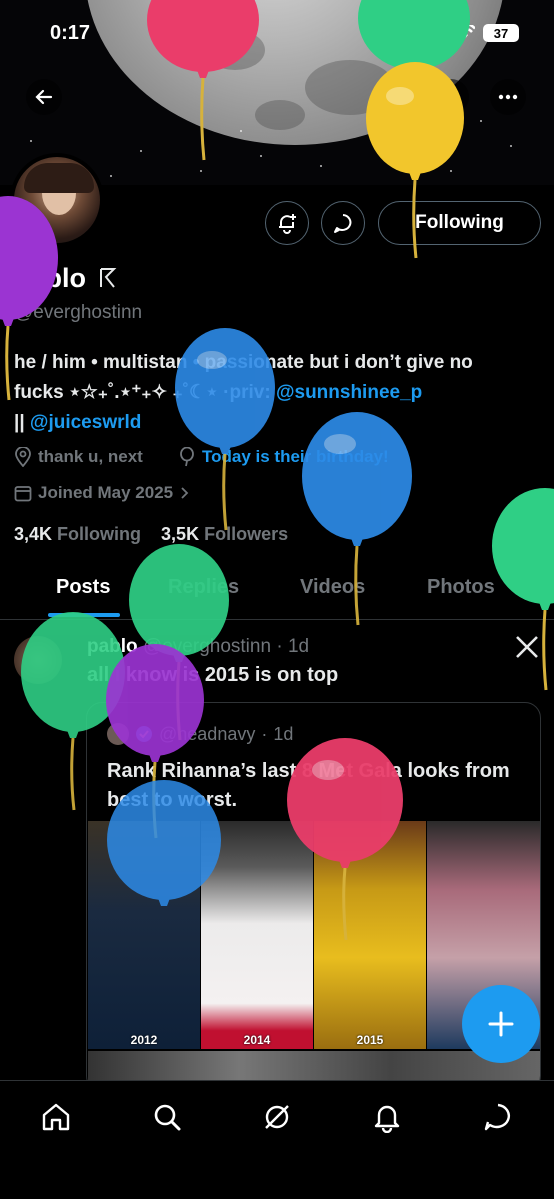  I want to click on notifications-icon, so click(387, 1117).